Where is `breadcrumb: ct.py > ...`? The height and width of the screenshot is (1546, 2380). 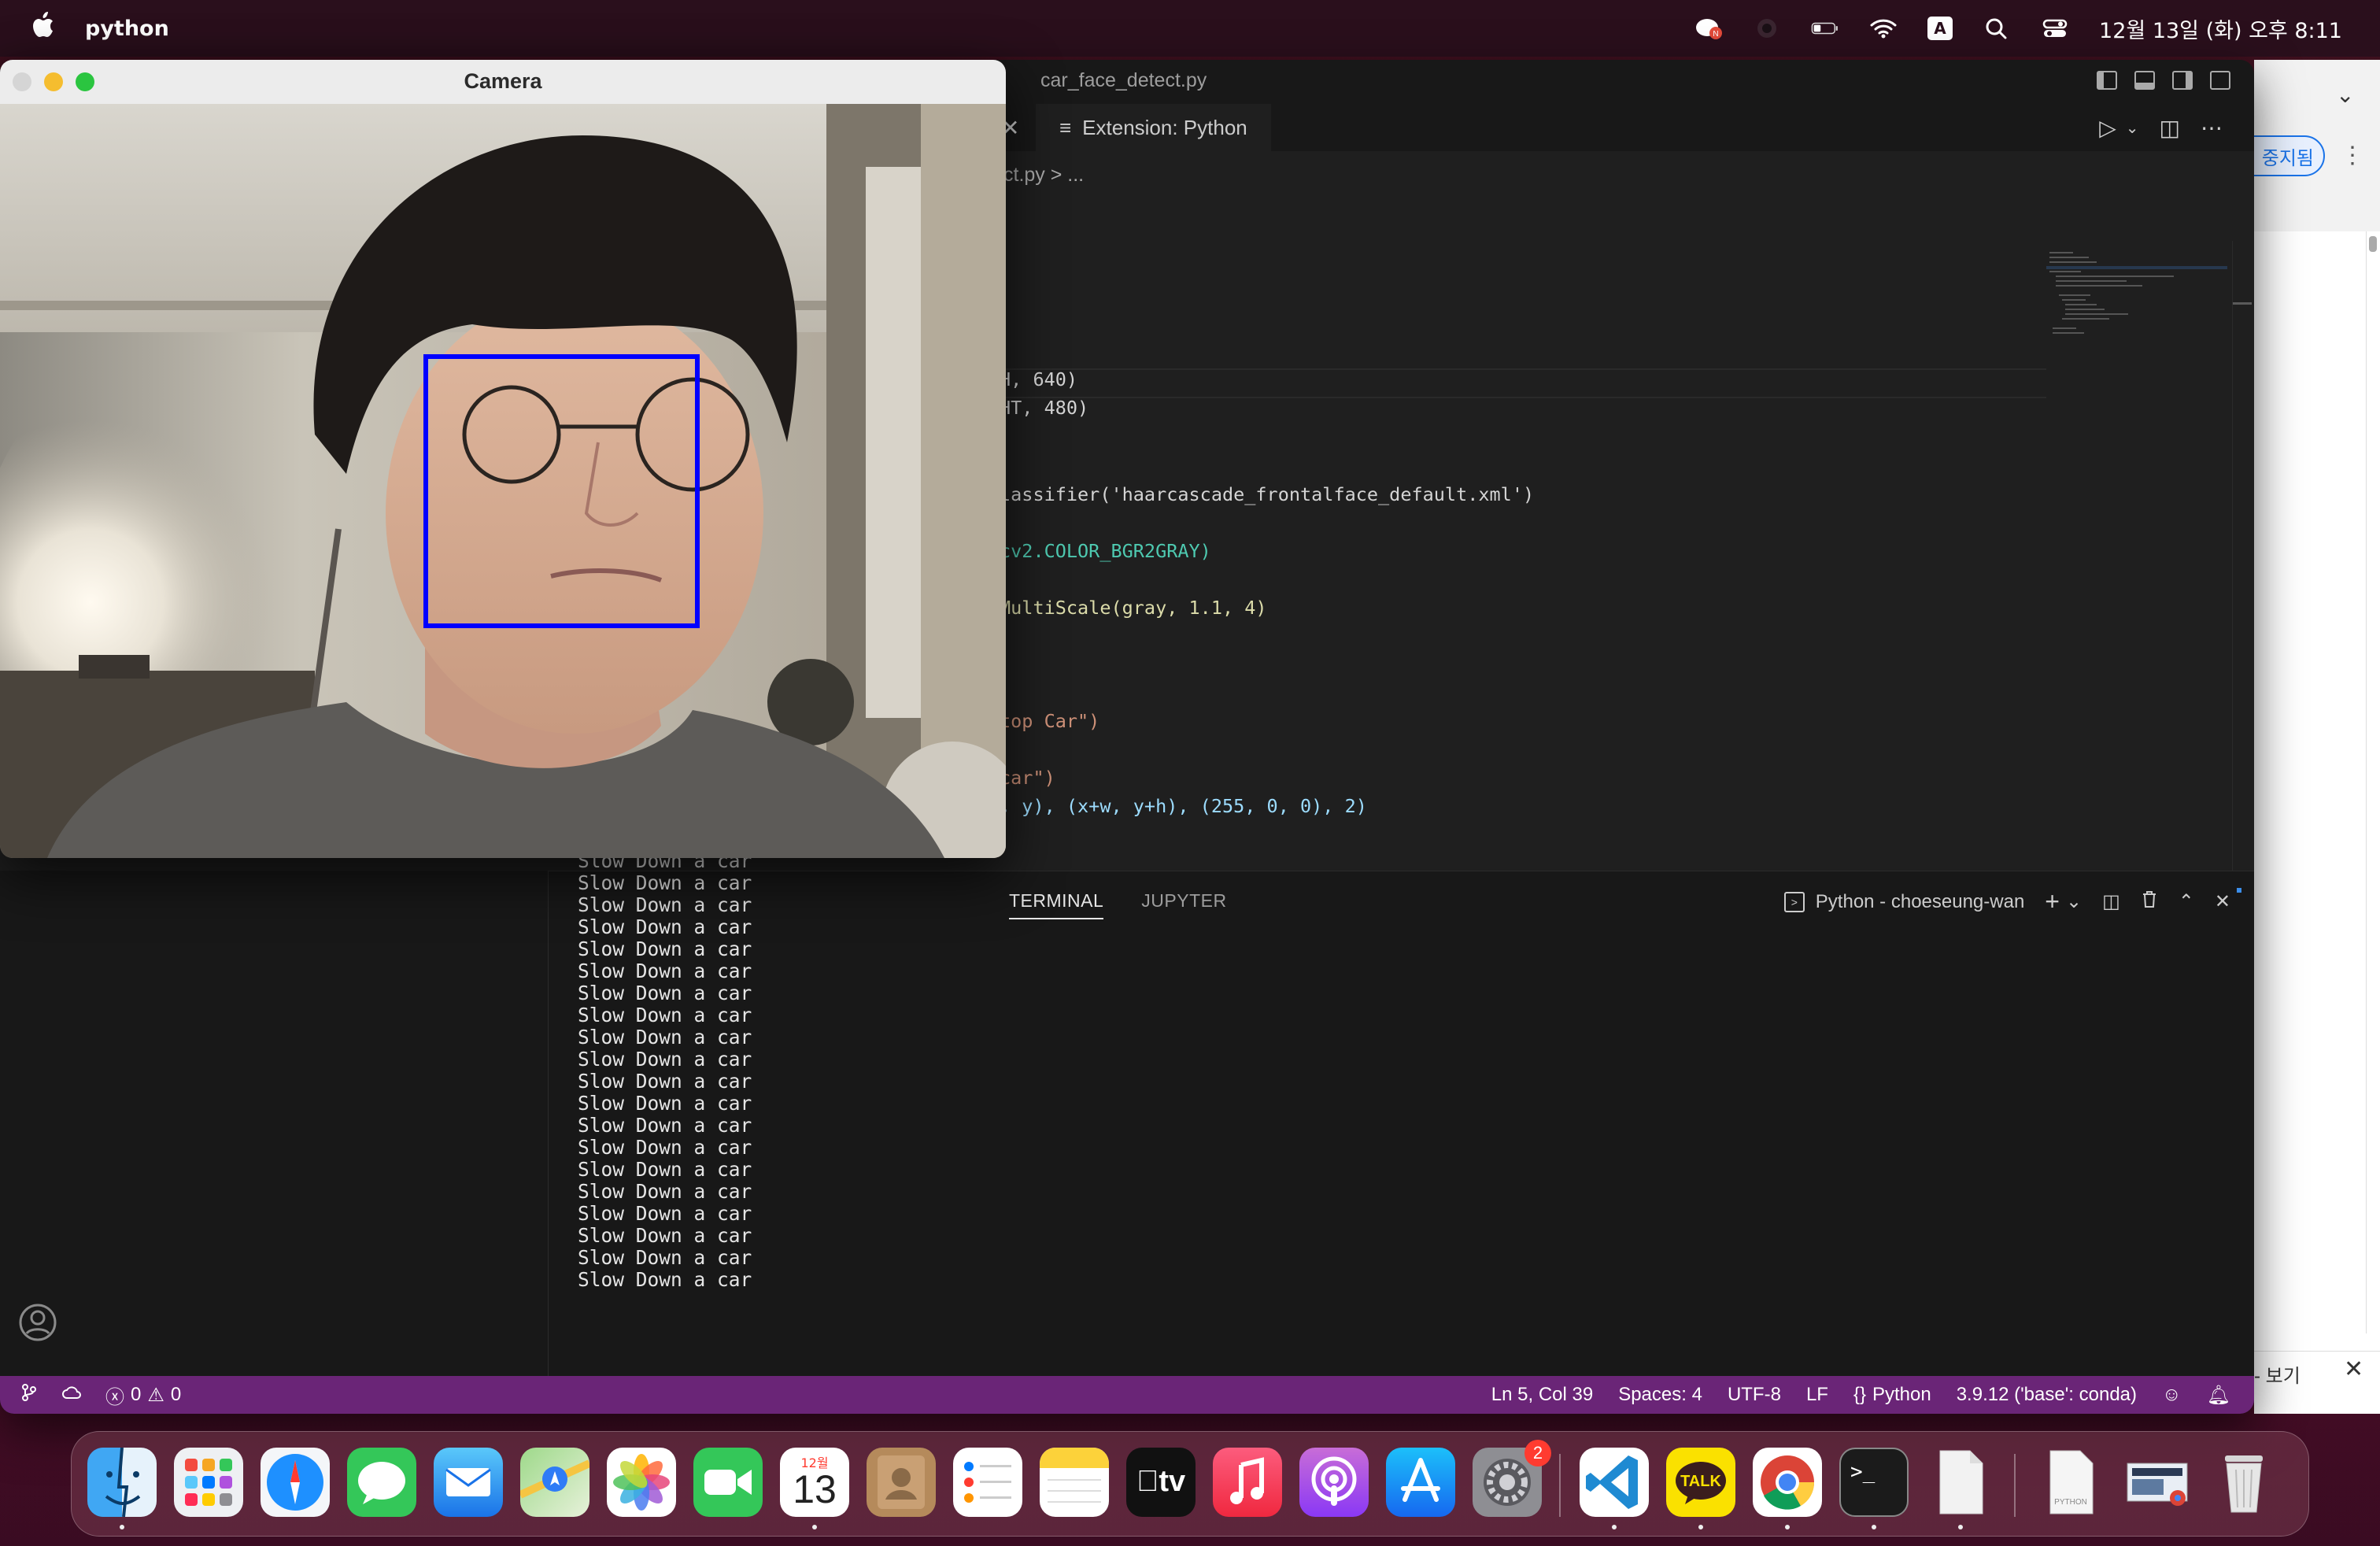 breadcrumb: ct.py > ... is located at coordinates (1043, 175).